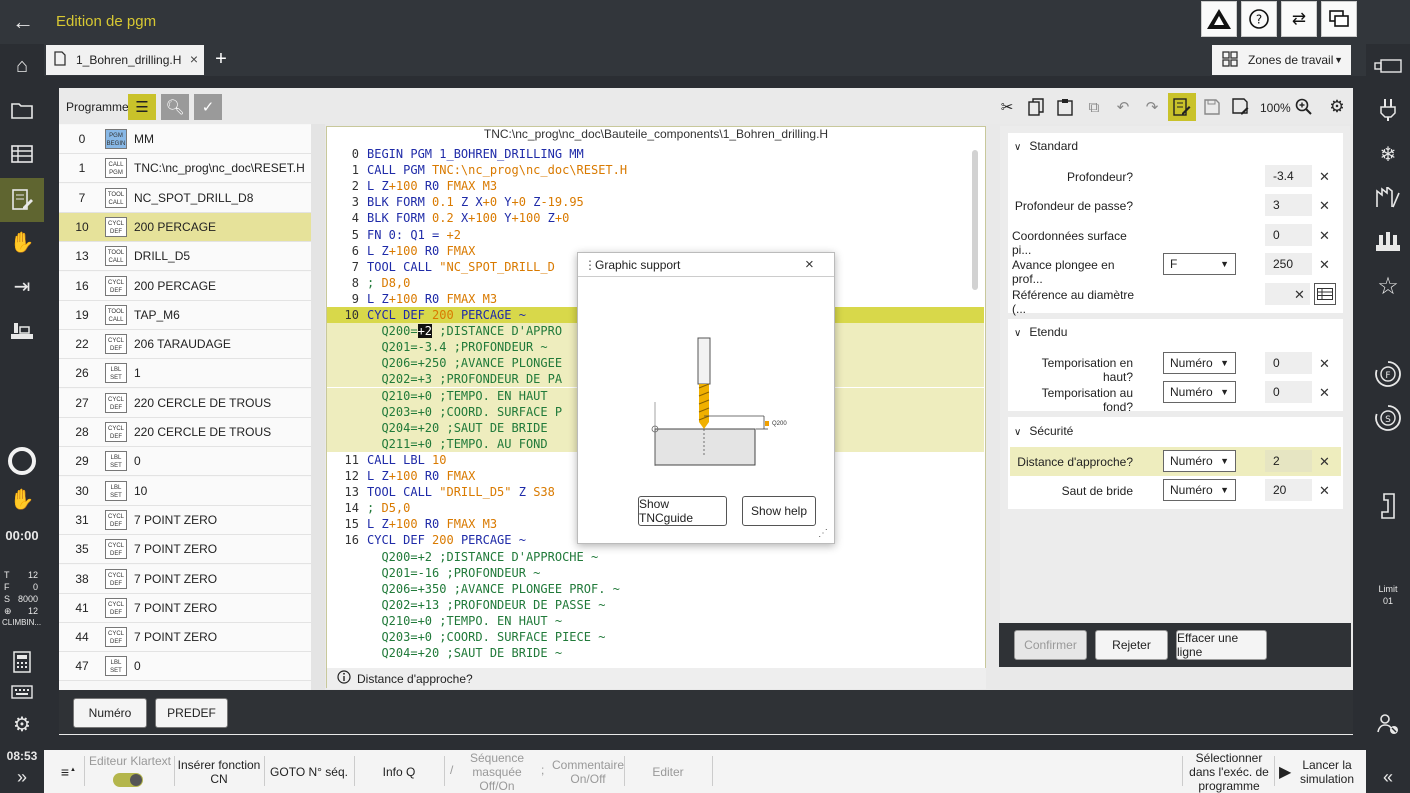 The height and width of the screenshot is (793, 1410). Describe the element at coordinates (185, 169) in the screenshot. I see `list-item: 1 CALL PGM TNC:\nc_prog\nc_doc\RESET.H` at that location.